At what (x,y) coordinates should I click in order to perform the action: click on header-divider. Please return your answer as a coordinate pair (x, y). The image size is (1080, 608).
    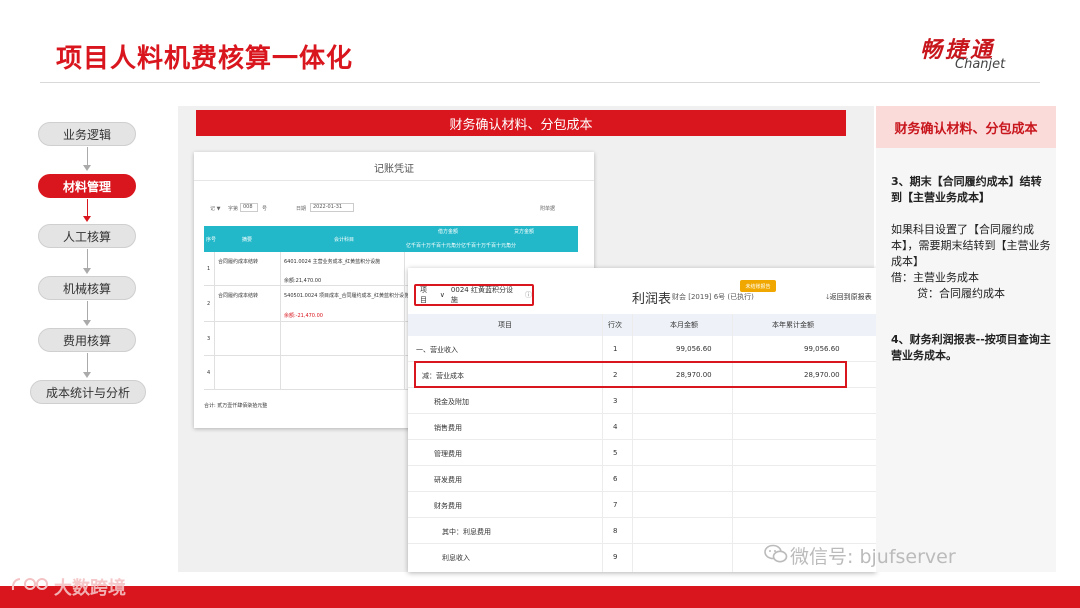
    Looking at the image, I should click on (540, 82).